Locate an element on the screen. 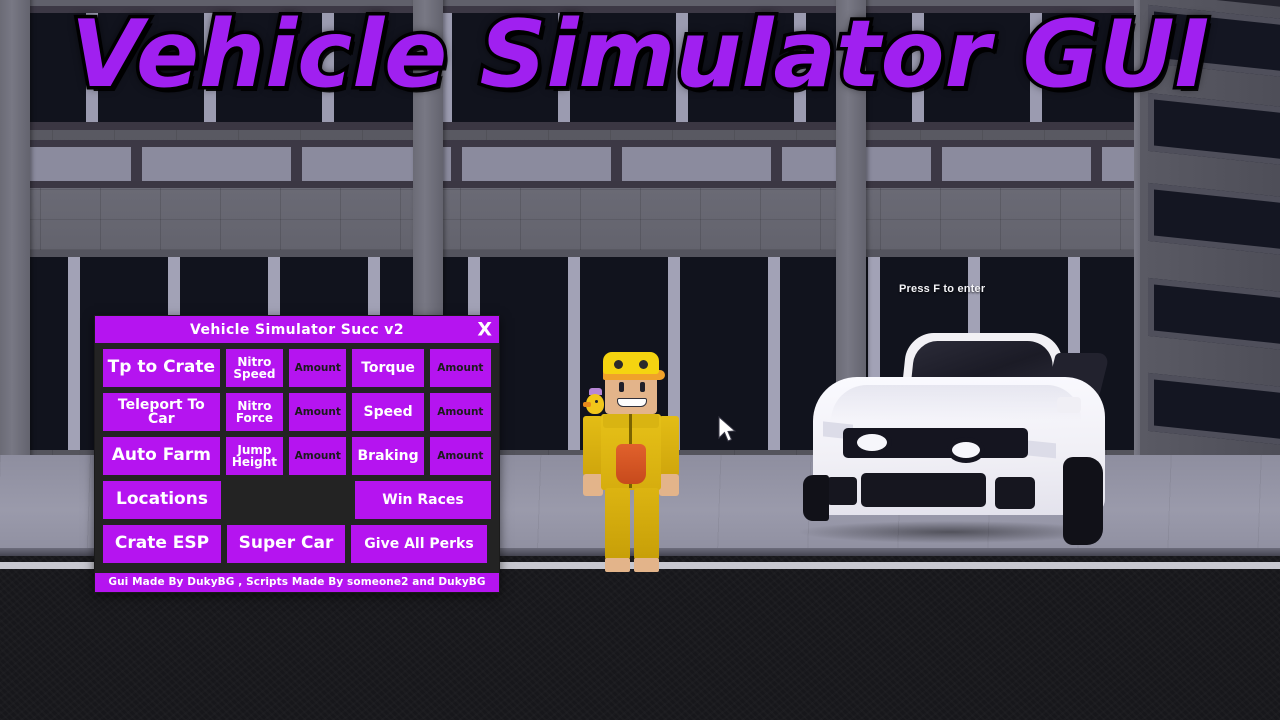  avatar-leg-right is located at coordinates (646, 524).